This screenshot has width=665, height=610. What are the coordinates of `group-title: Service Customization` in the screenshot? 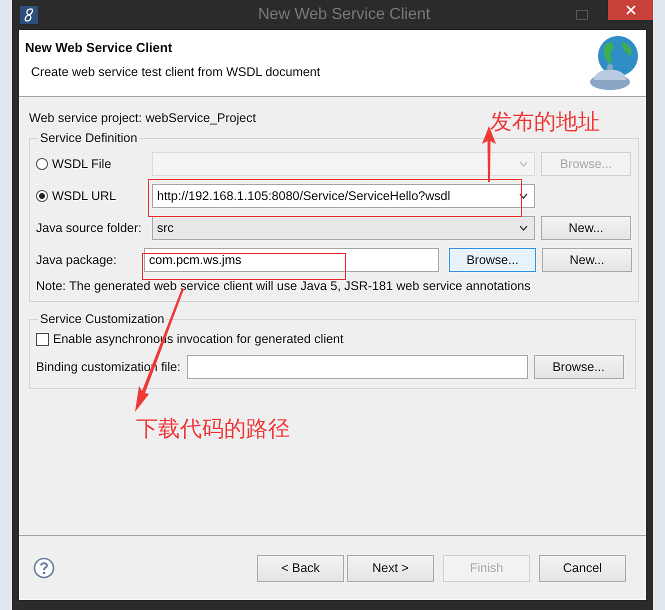 It's located at (102, 319).